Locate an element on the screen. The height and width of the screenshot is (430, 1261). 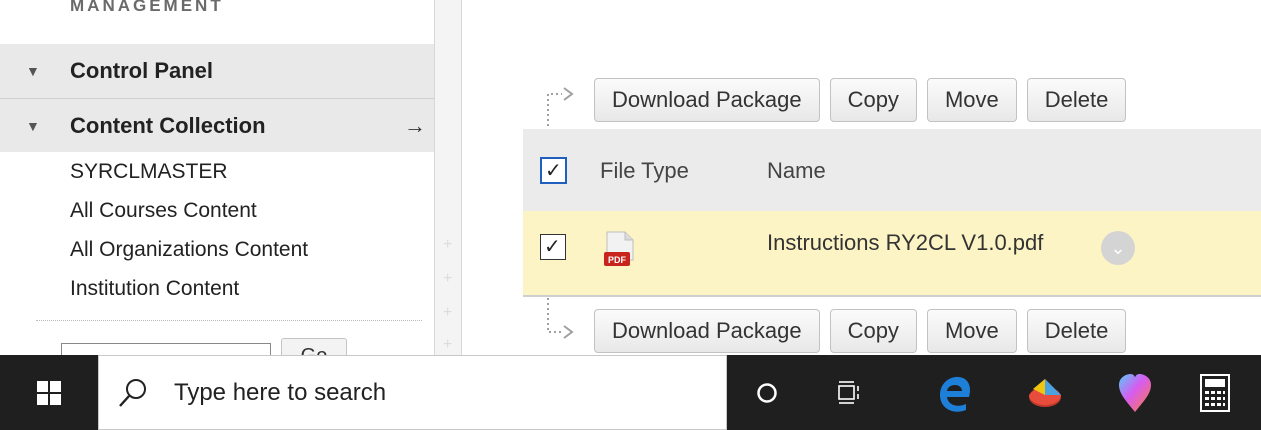
row-checkbox: ✓ is located at coordinates (553, 247).